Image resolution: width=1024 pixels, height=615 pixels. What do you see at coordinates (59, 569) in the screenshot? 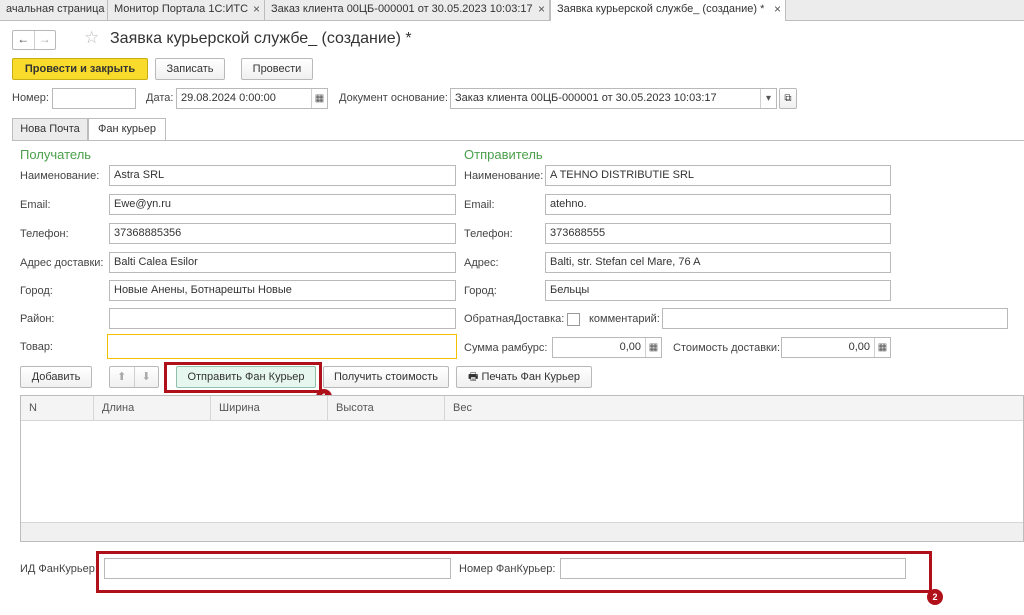
I see `fan-courier-id-label: ИД ФанКурьер:` at bounding box center [59, 569].